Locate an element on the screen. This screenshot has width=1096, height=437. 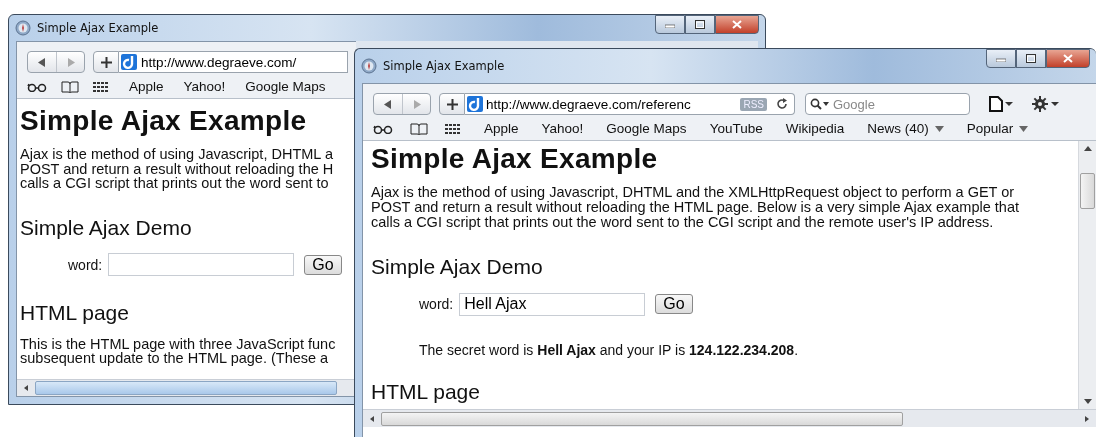
word-field: Hell Ajax is located at coordinates (552, 304).